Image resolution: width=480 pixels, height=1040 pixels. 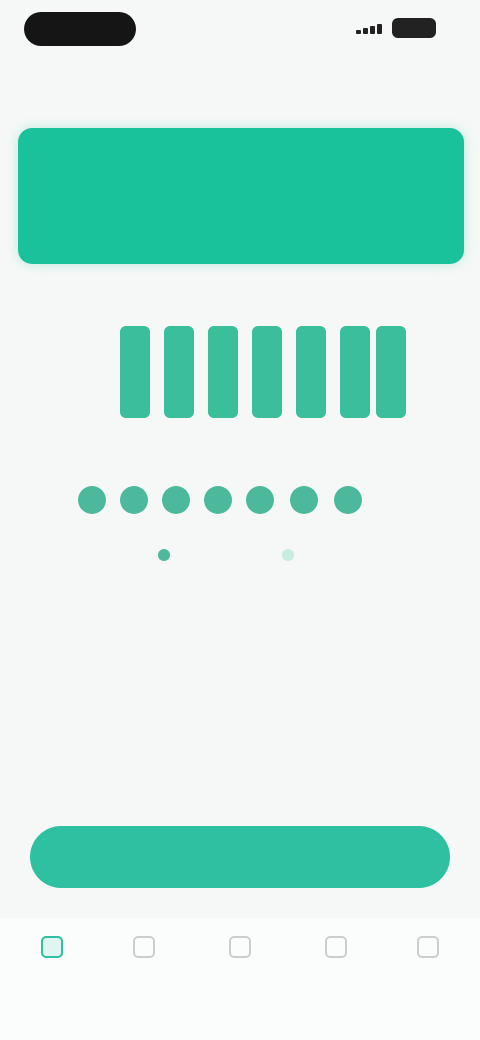 I want to click on tab-user, so click(x=428, y=952).